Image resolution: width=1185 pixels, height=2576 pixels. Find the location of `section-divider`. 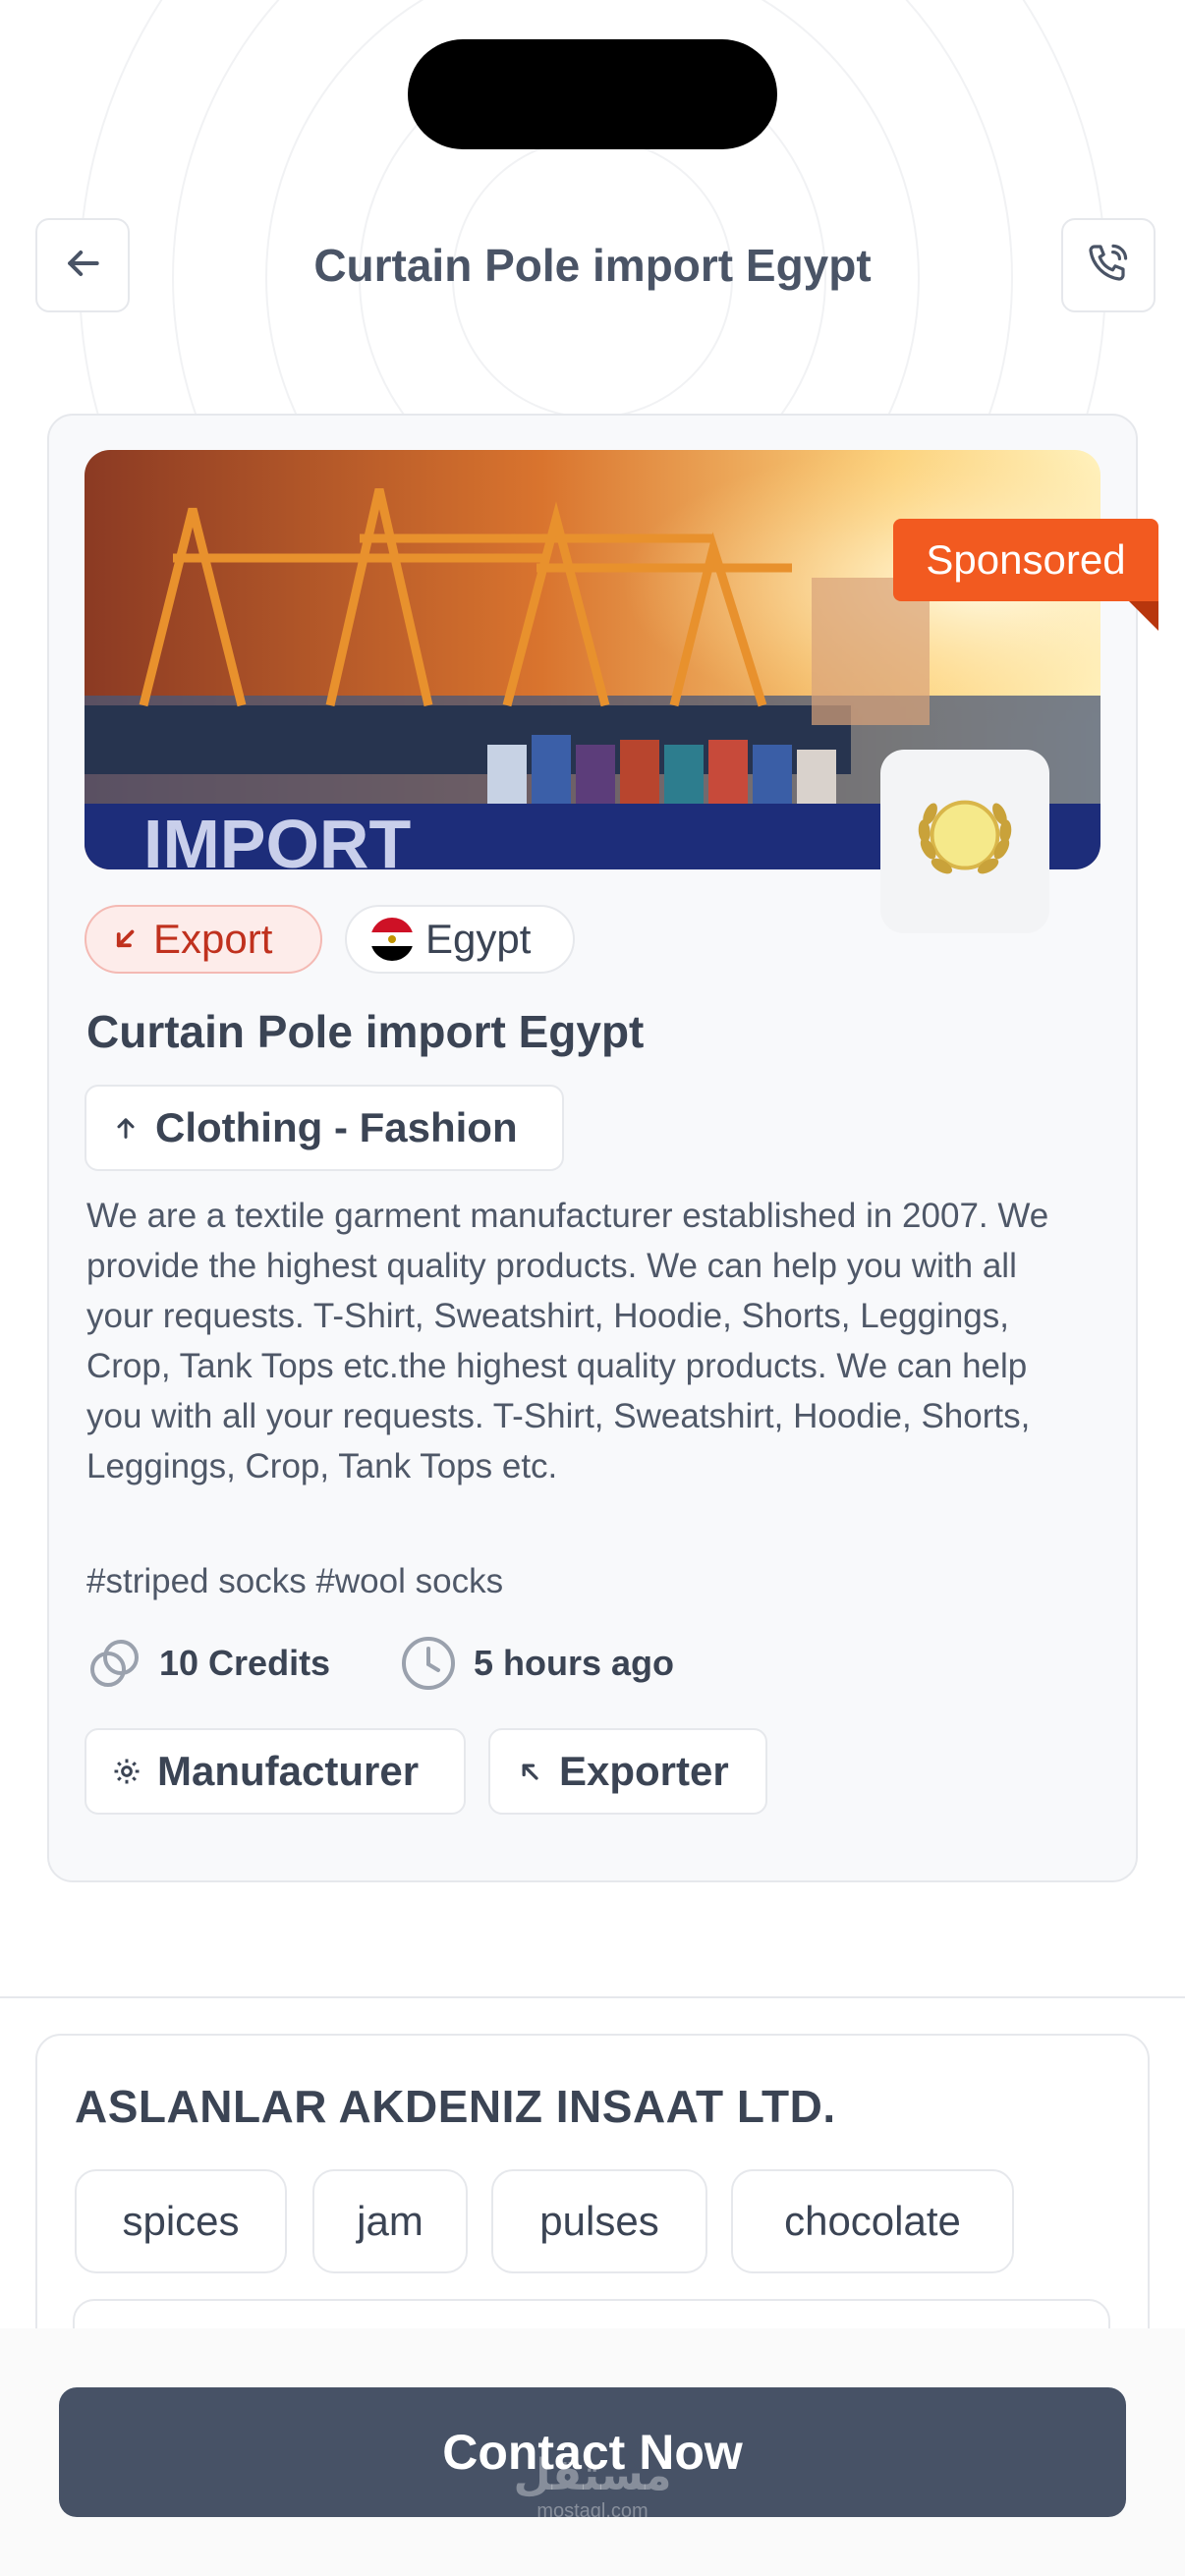

section-divider is located at coordinates (592, 1997).